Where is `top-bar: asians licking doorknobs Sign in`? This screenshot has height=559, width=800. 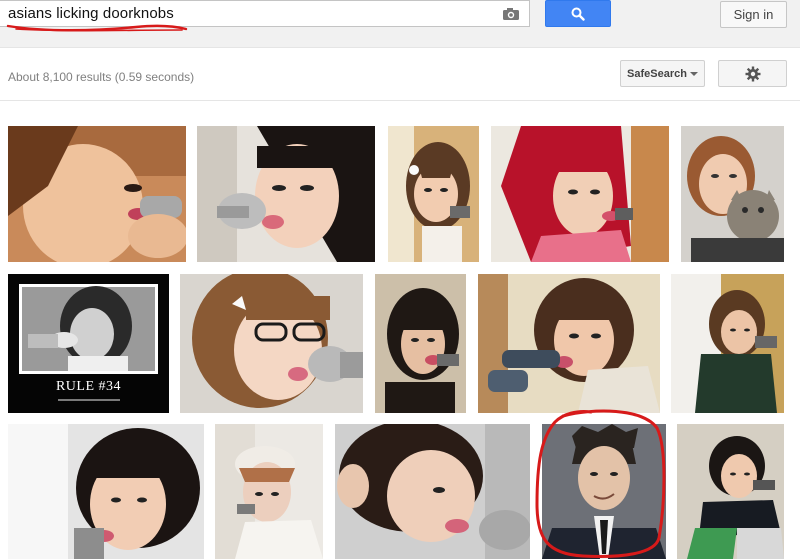
top-bar: asians licking doorknobs Sign in is located at coordinates (400, 24).